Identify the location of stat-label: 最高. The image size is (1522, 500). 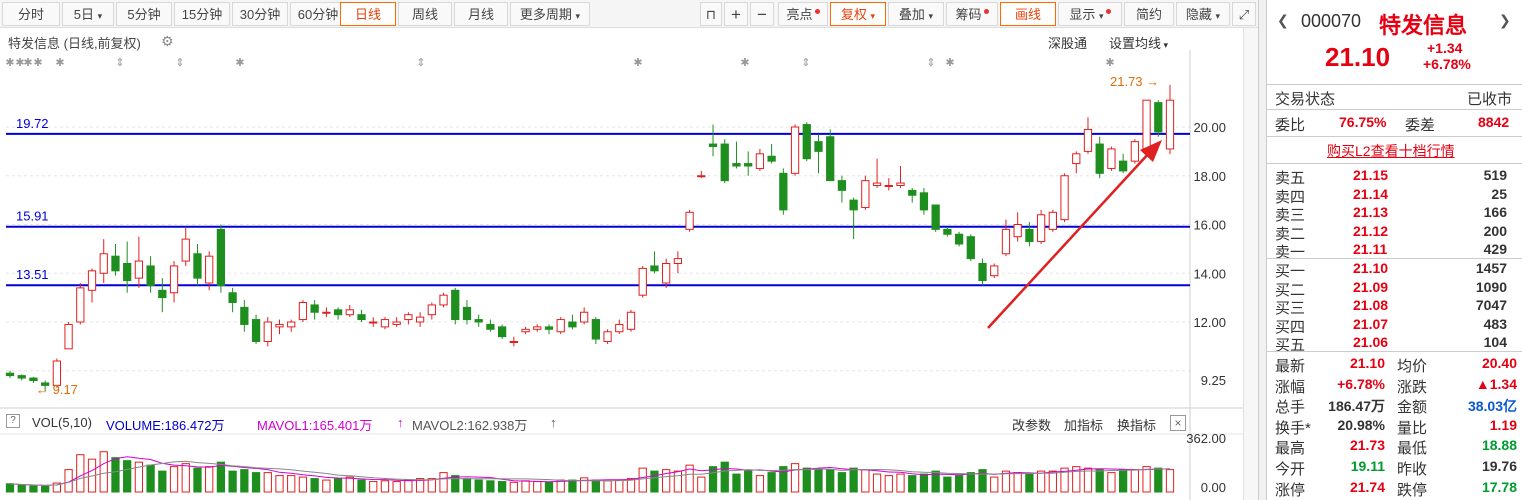
(1290, 449).